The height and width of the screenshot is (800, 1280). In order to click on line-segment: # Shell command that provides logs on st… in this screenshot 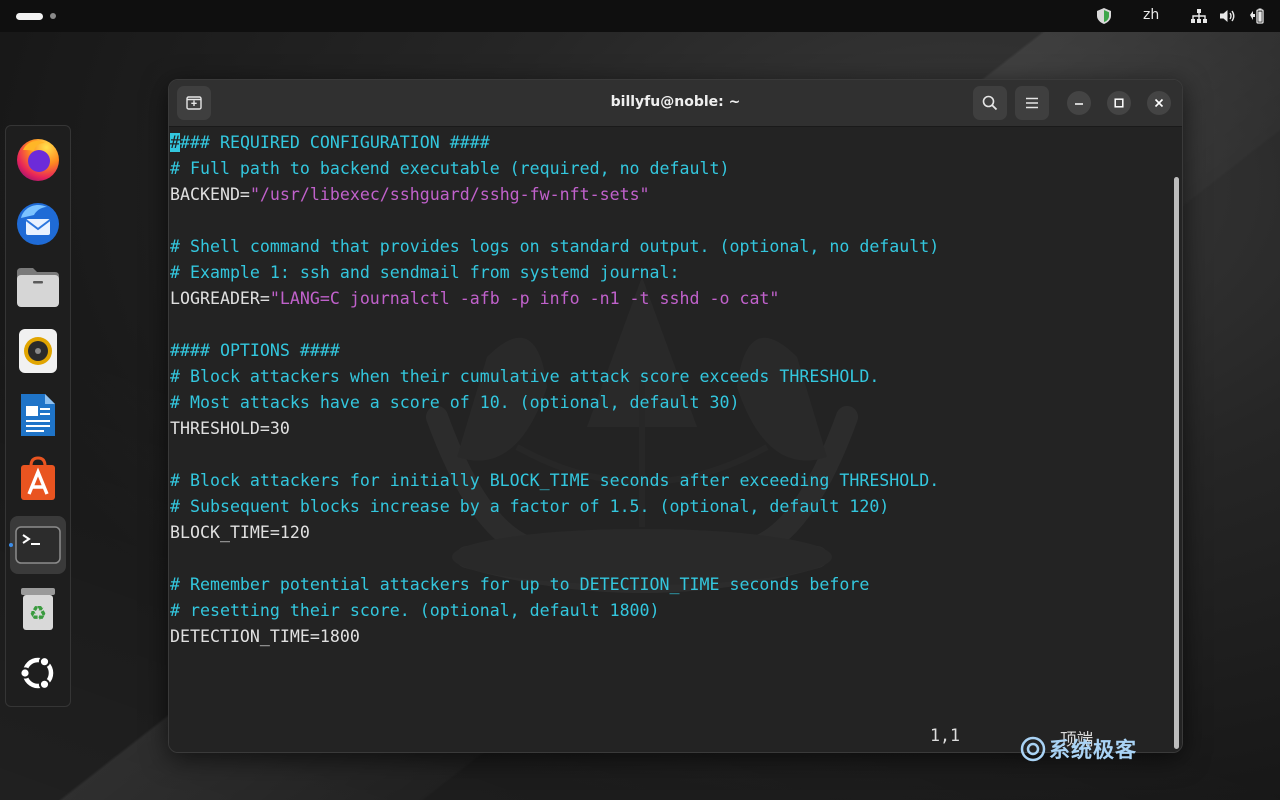, I will do `click(555, 246)`.